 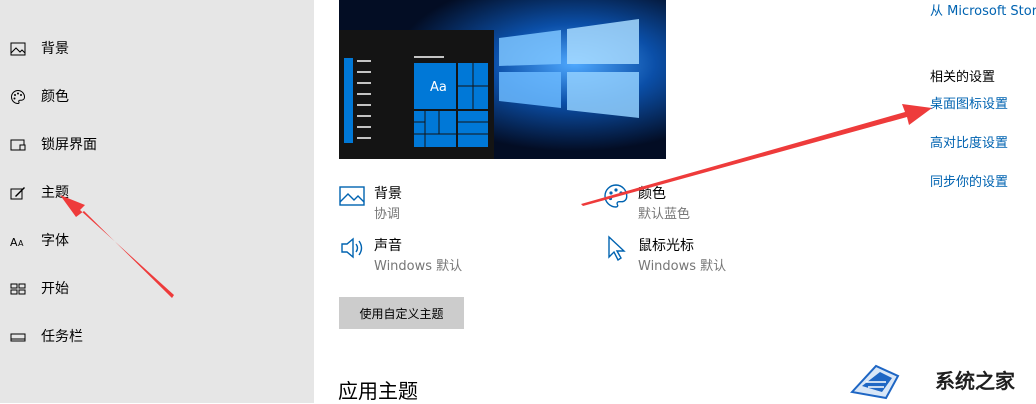 I want to click on theme-option-sound: 声音 Windows 默认, so click(x=439, y=255).